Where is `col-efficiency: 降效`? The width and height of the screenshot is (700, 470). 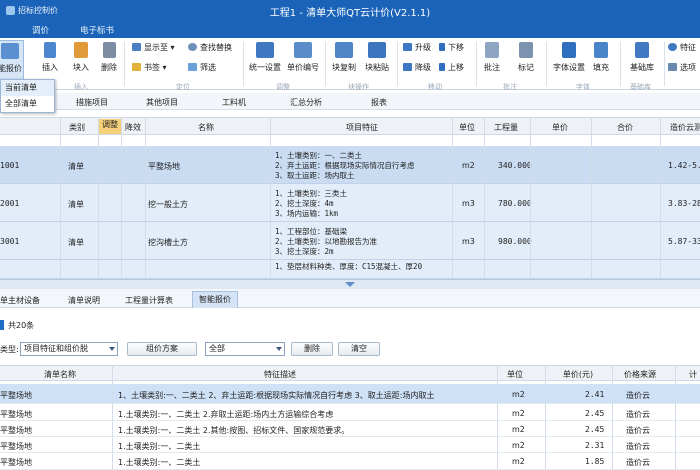
col-efficiency: 降效 is located at coordinates (133, 127).